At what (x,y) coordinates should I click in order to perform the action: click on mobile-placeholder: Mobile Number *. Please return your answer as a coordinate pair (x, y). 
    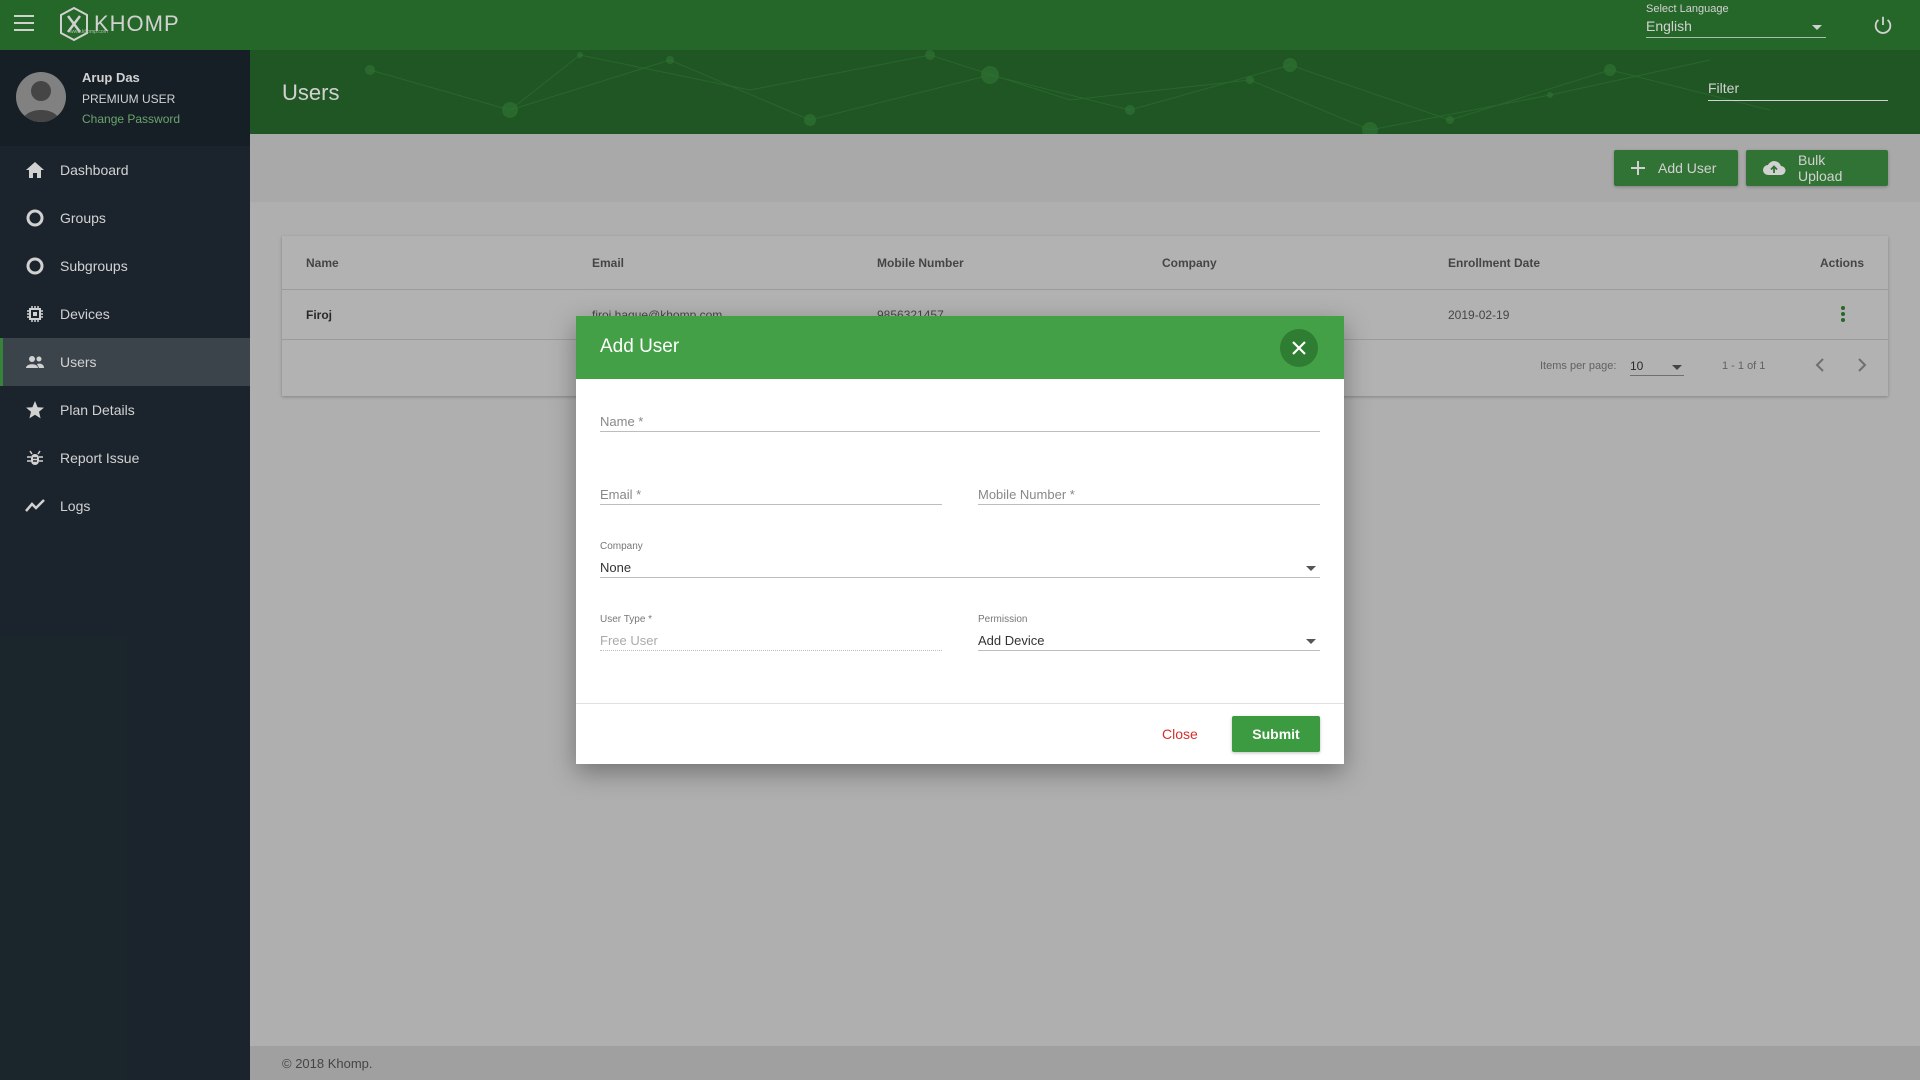
    Looking at the image, I should click on (1026, 494).